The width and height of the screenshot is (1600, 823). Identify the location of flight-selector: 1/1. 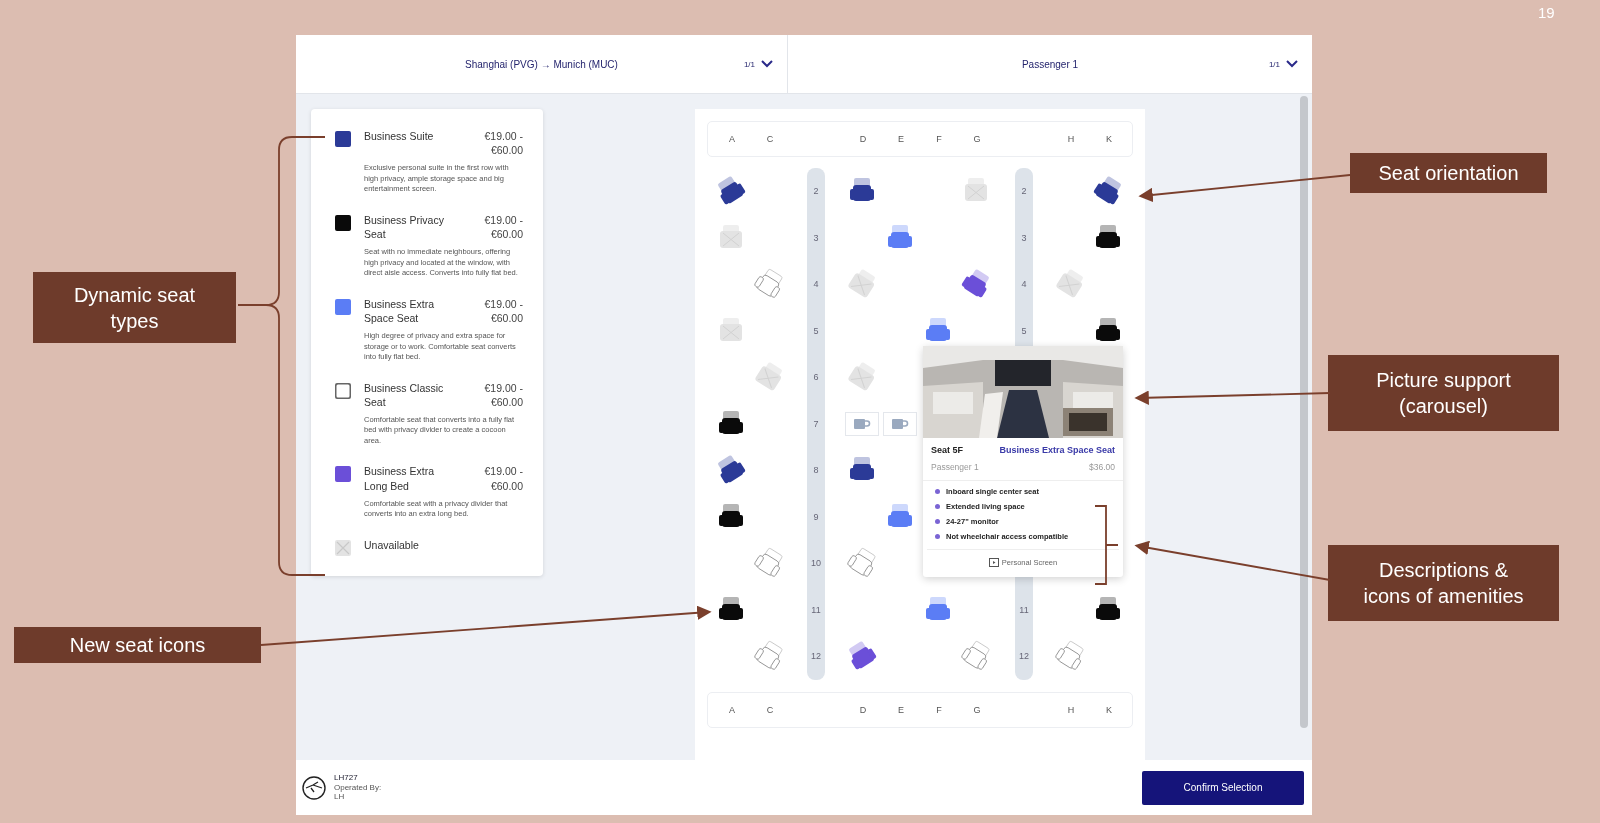
(758, 64).